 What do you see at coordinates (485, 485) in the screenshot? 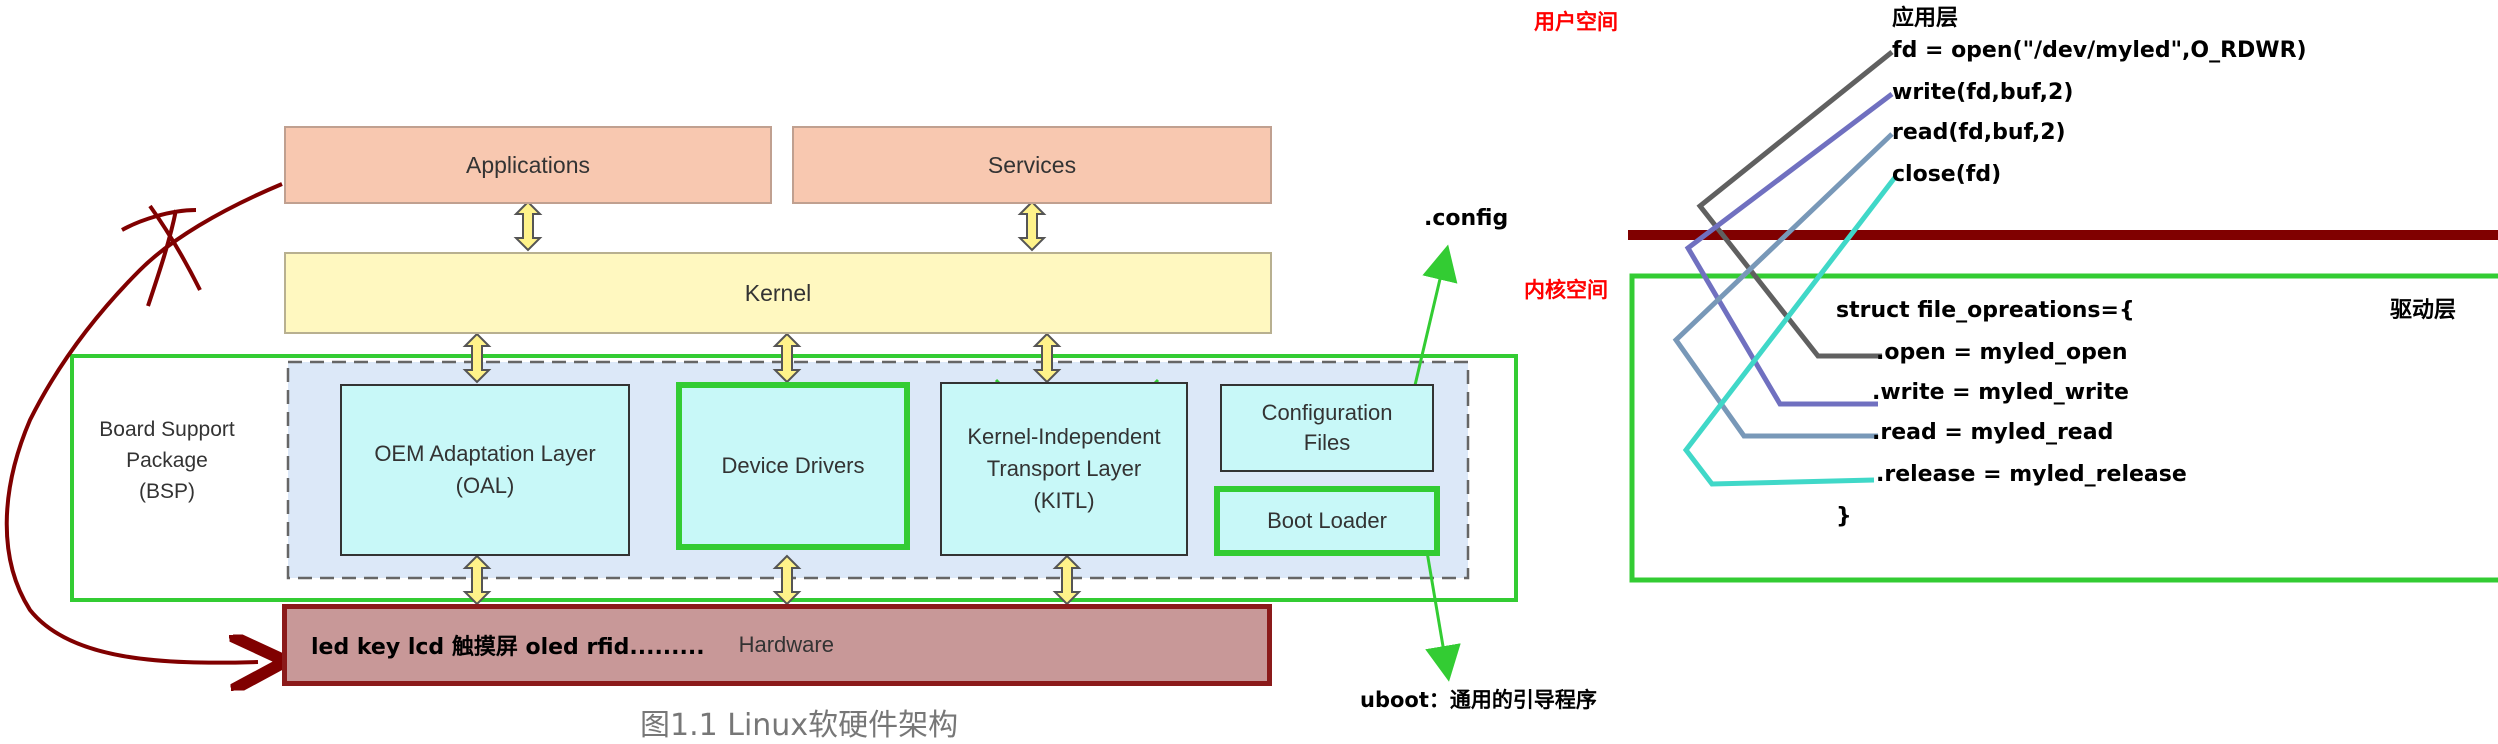
I see `oal-label-line-2: (OAL)` at bounding box center [485, 485].